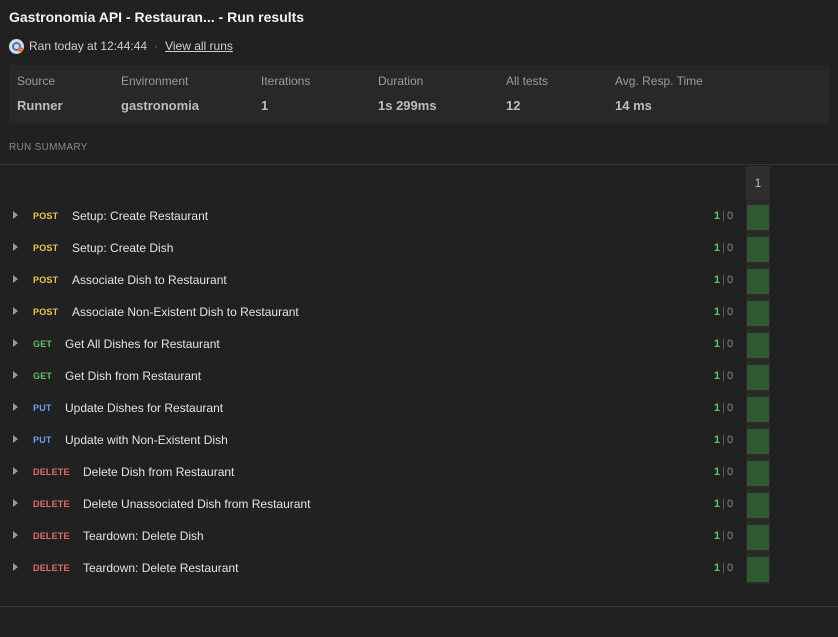 The image size is (838, 637). Describe the element at coordinates (419, 440) in the screenshot. I see `request-row: PUT Update with Non-Existent Dish 1 | 0` at that location.